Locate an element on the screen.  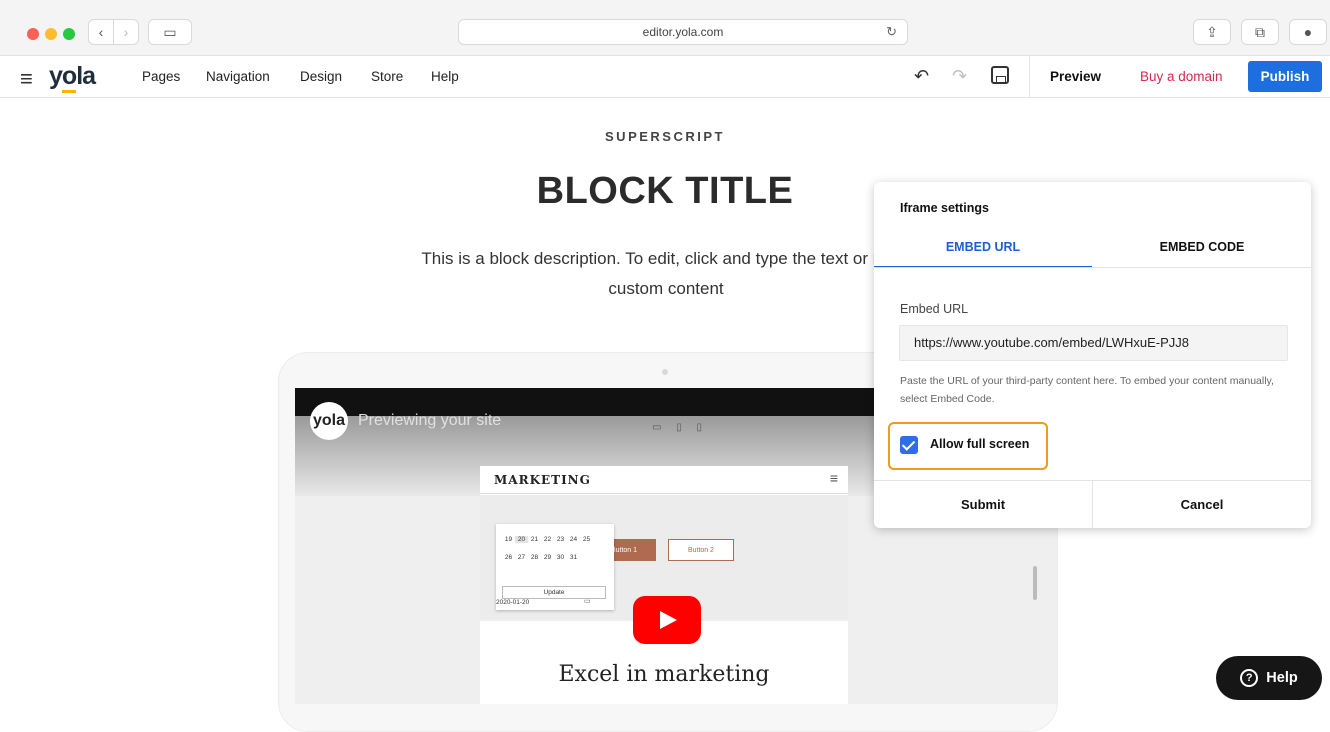
hamburger-menu-icon: ≡ is located at coordinates (26, 79).